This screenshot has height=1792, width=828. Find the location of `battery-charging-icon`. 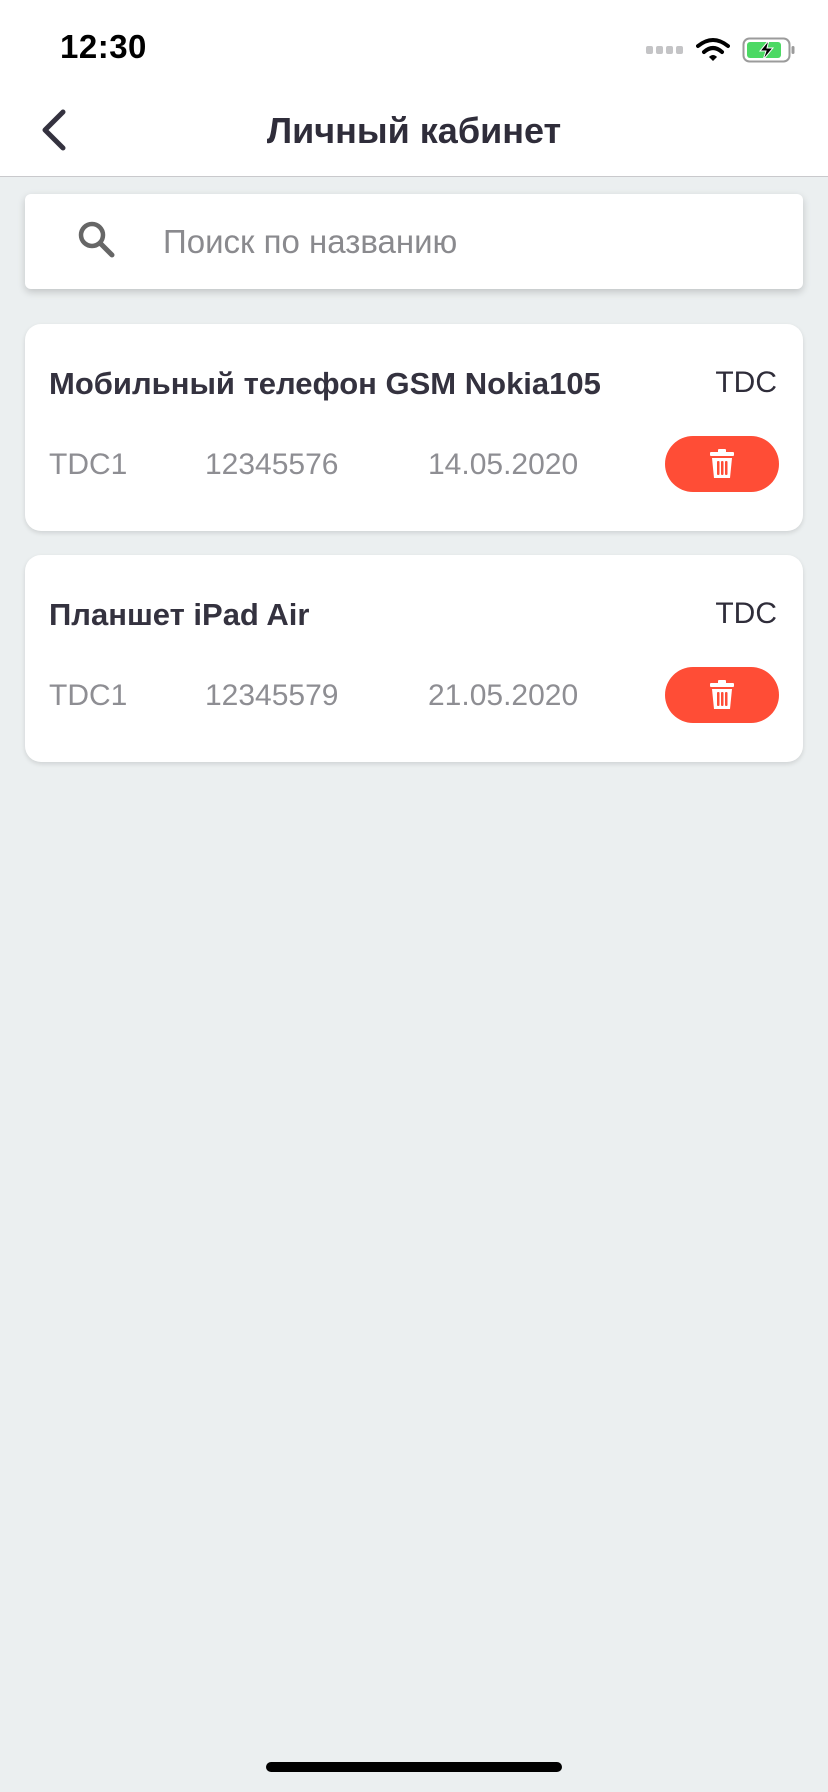

battery-charging-icon is located at coordinates (768, 50).